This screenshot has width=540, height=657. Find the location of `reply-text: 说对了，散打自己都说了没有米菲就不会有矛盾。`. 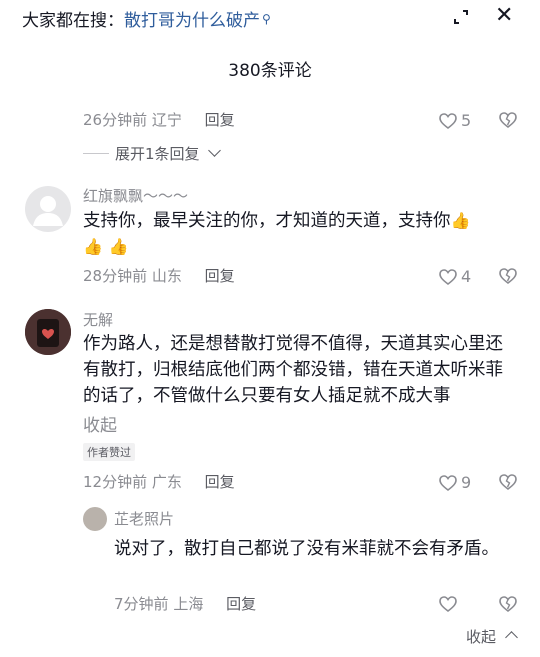

reply-text: 说对了，散打自己都说了没有米菲就不会有矛盾。 is located at coordinates (306, 549).